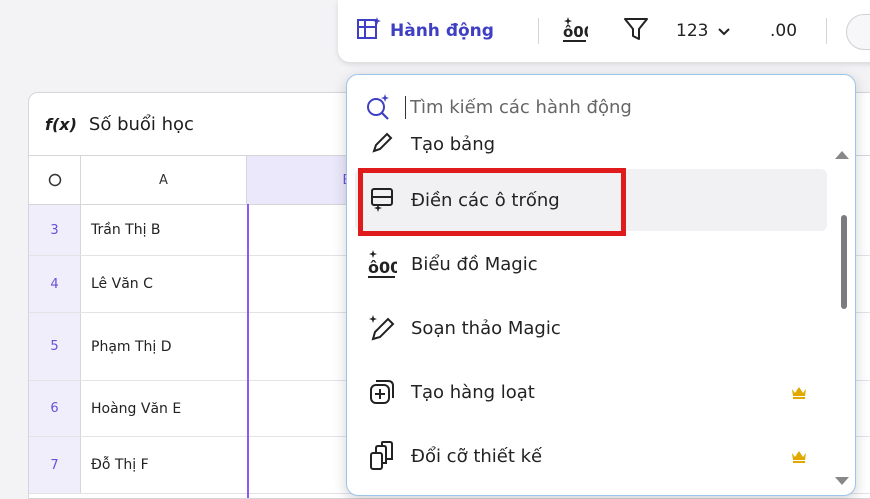  What do you see at coordinates (164, 180) in the screenshot?
I see `column-header-a: A` at bounding box center [164, 180].